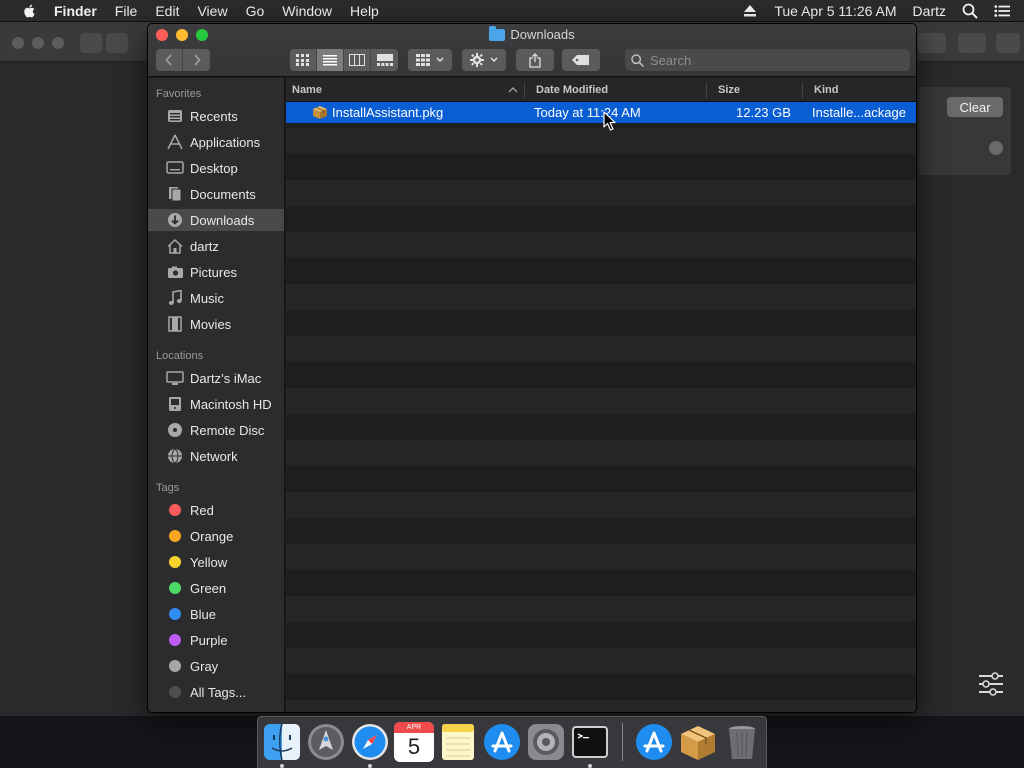 The image size is (1024, 768). What do you see at coordinates (216, 142) in the screenshot?
I see `sidebar-item-applications: Applications` at bounding box center [216, 142].